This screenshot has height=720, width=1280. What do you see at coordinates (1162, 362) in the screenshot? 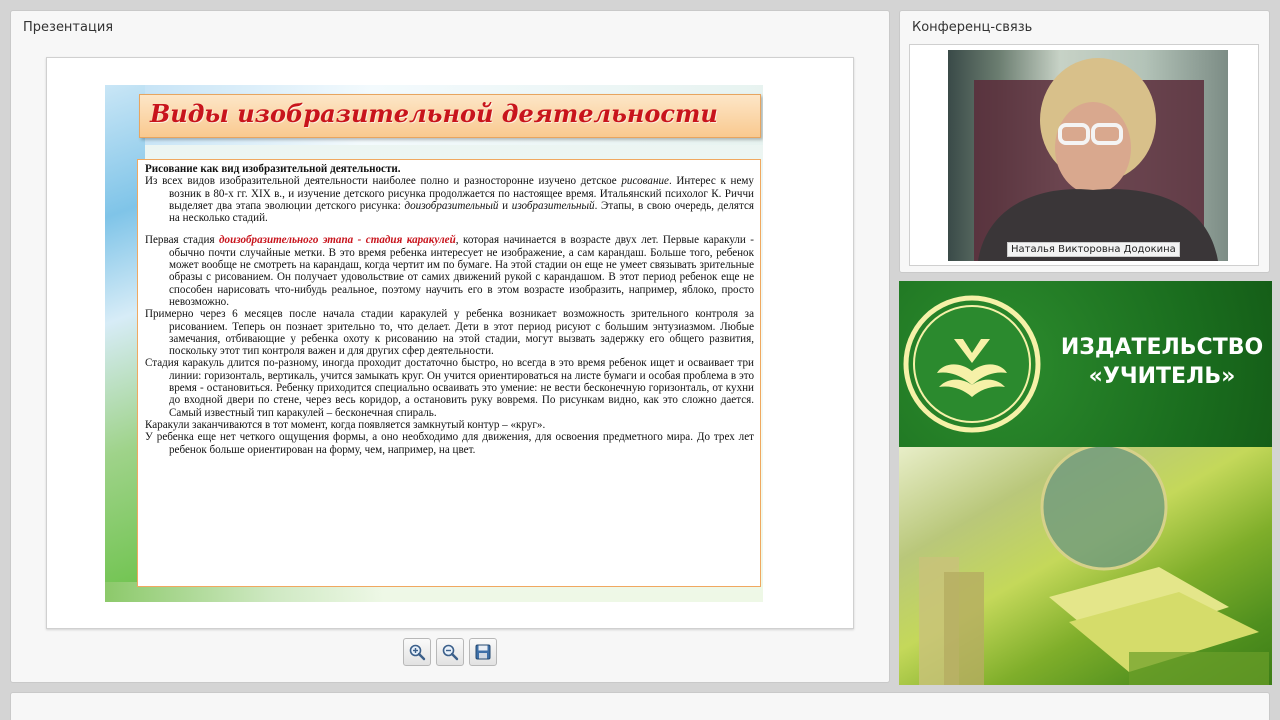
I see `publisher-name: ИЗДАТЕЛЬСТВО «УЧИТЕЛЬ»` at bounding box center [1162, 362].